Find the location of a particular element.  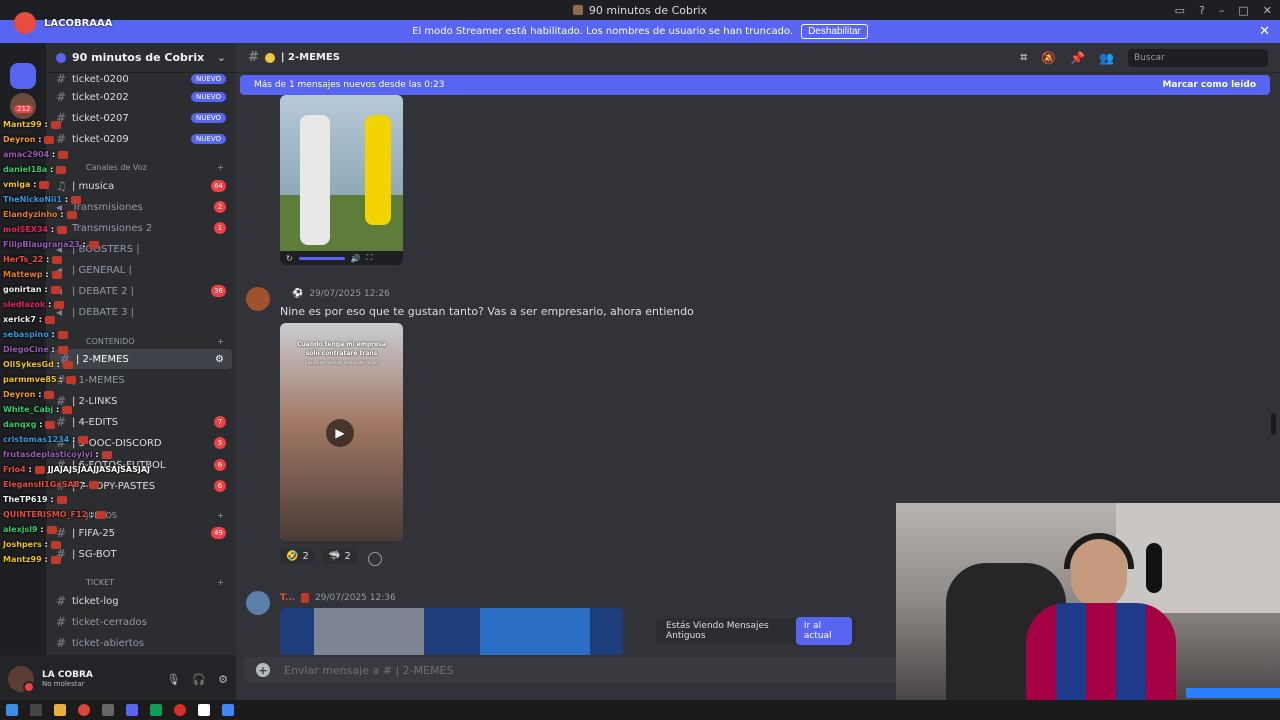

maximize-button: □ is located at coordinates (1243, 10).